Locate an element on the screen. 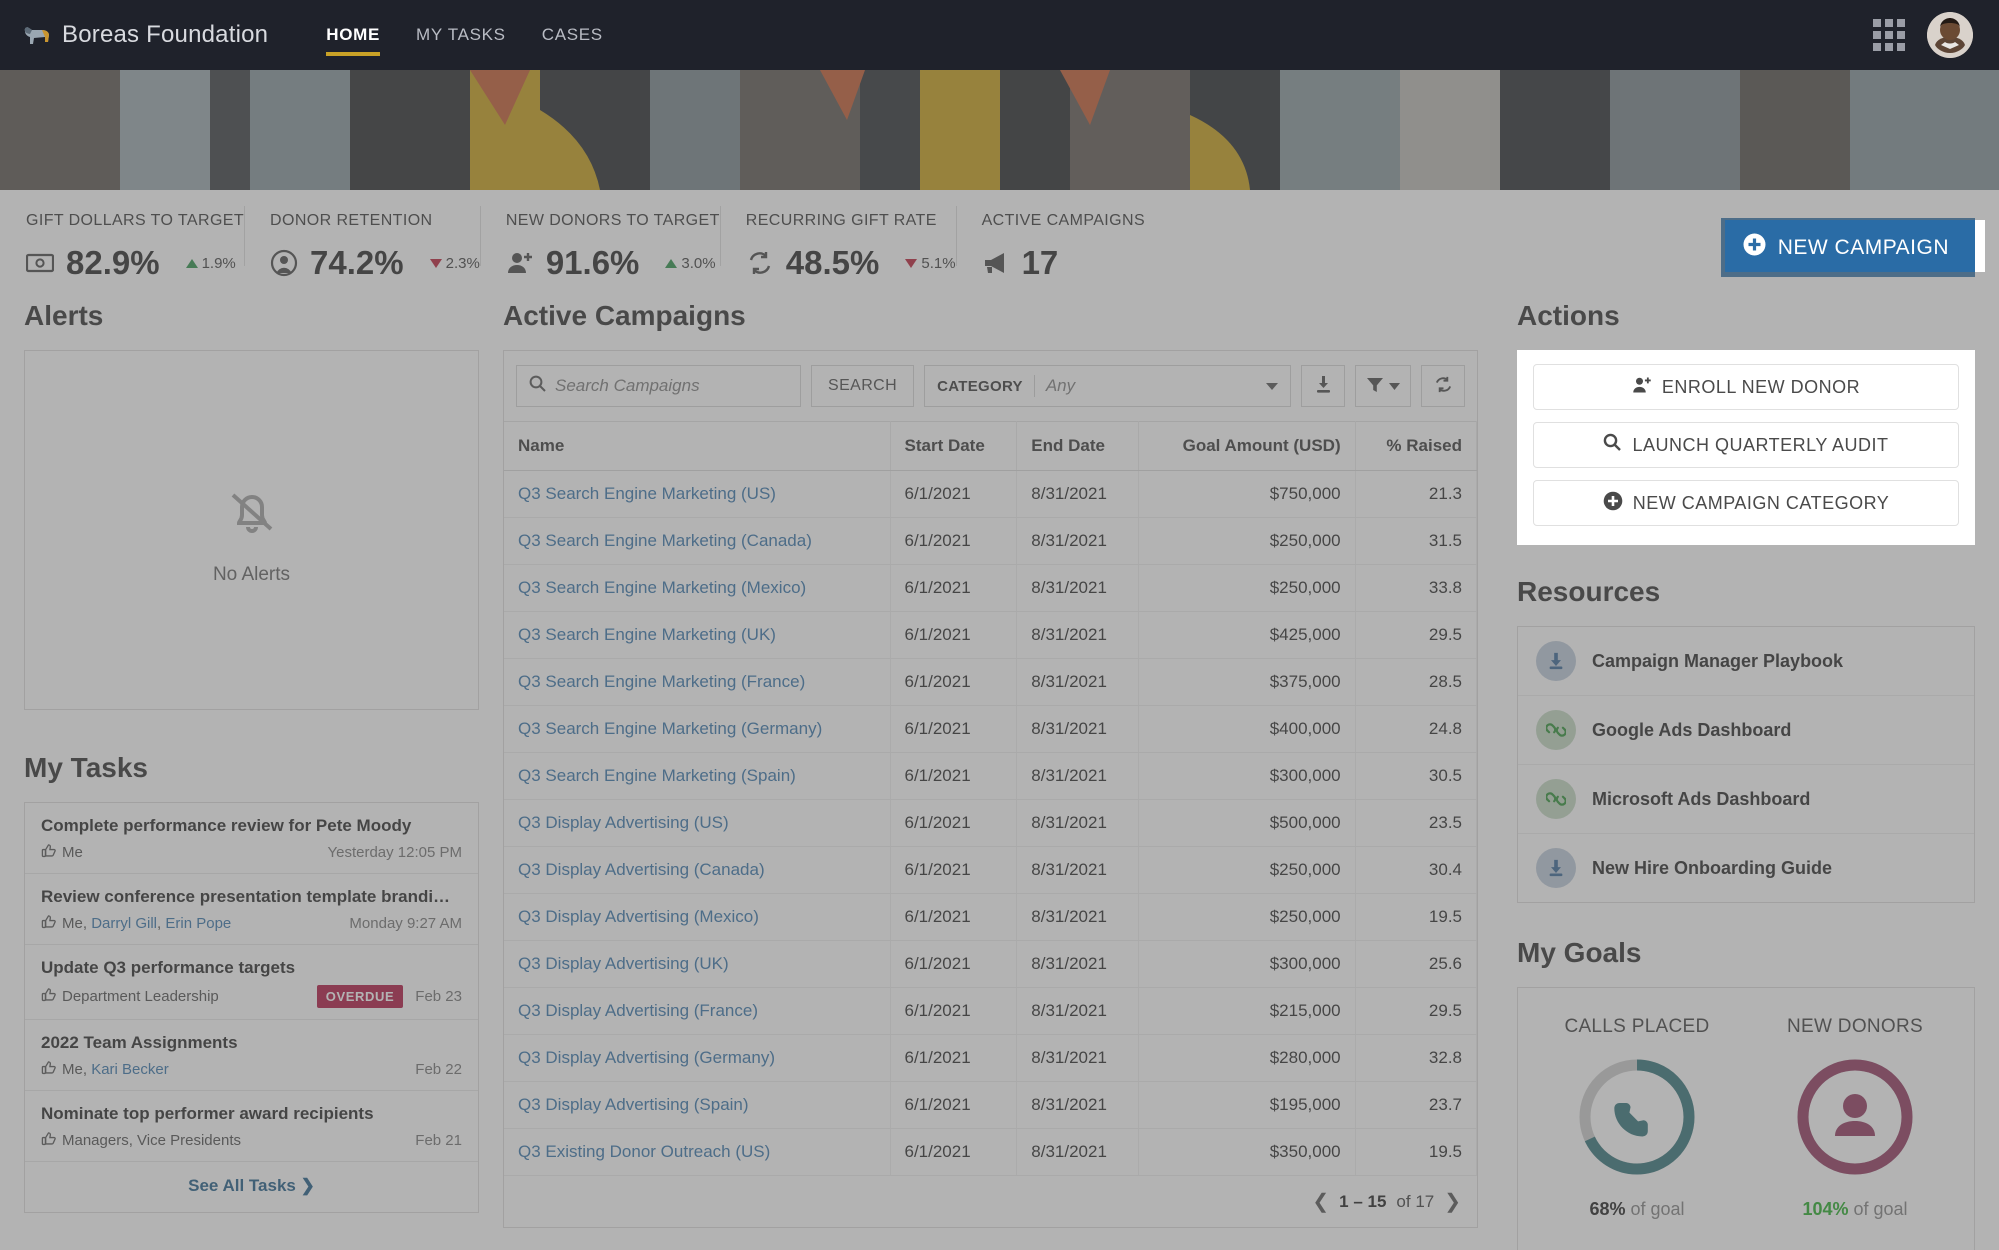  chevron-left-icon: ❮ is located at coordinates (1320, 1201).